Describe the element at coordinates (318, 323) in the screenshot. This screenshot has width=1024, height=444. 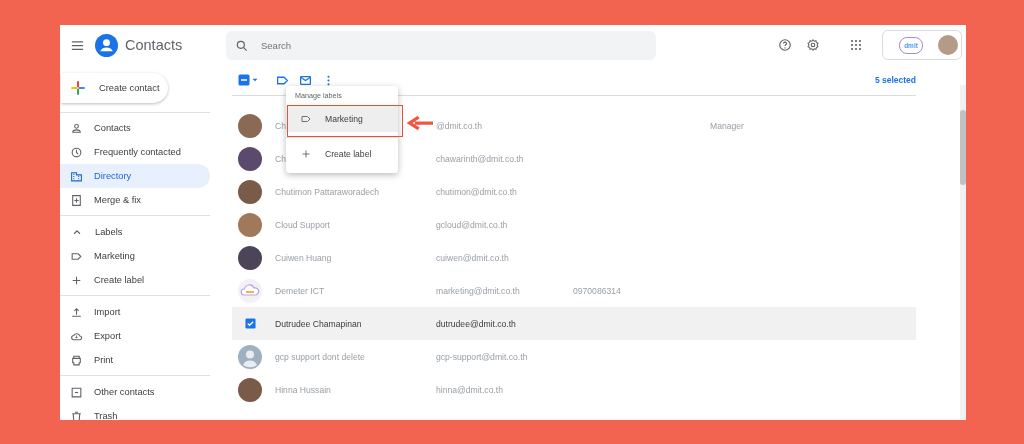
I see `contact-name: Dutrudee Chamapinan` at that location.